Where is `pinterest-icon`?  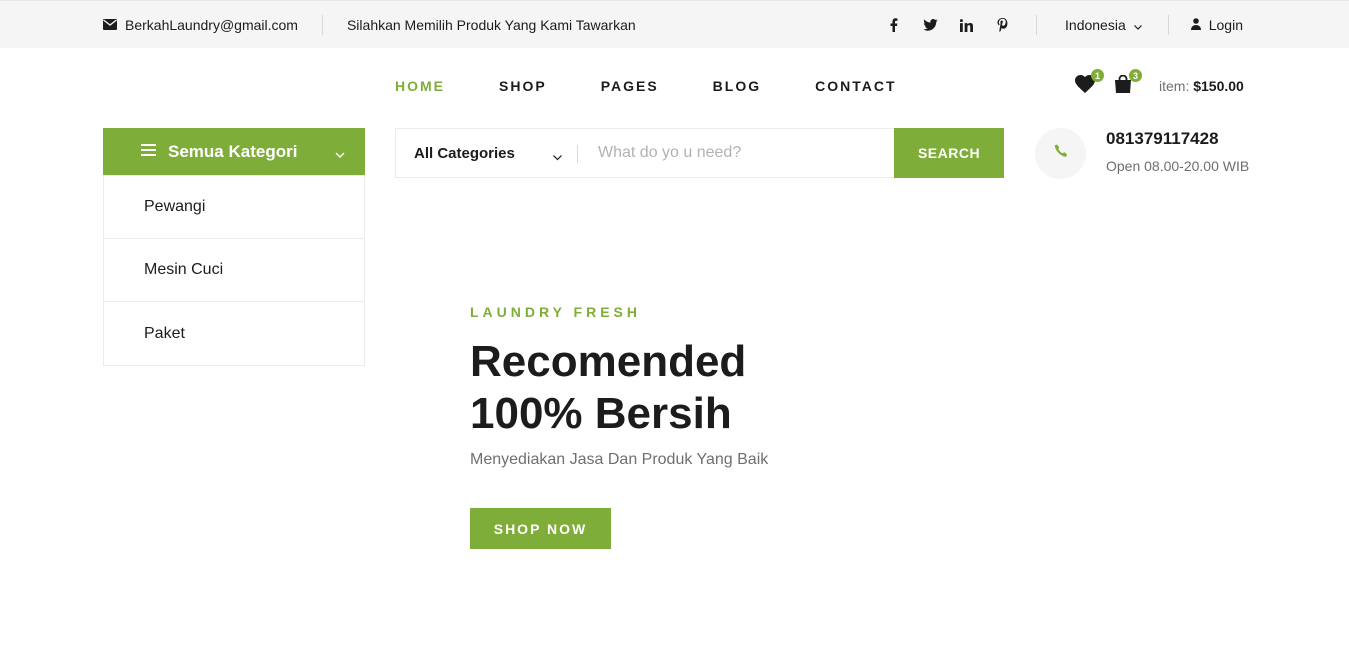 pinterest-icon is located at coordinates (1002, 25).